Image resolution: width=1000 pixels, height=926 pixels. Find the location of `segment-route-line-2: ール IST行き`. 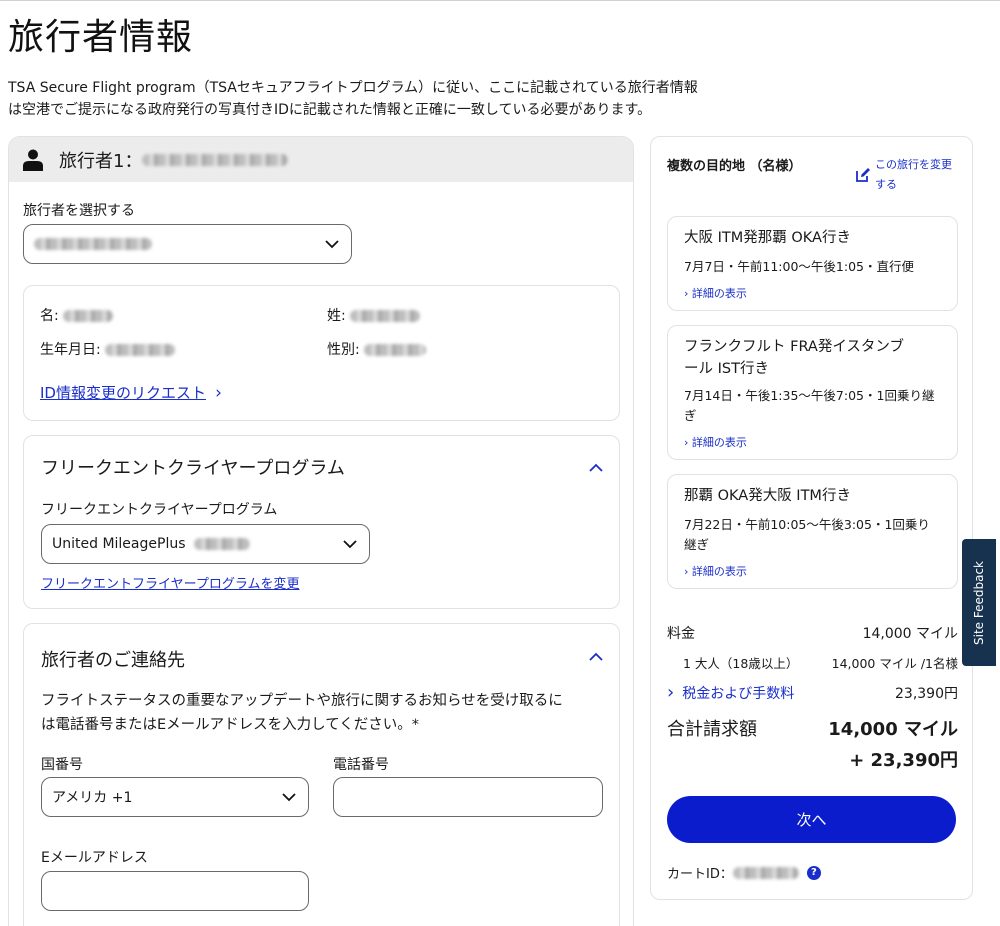

segment-route-line-2: ール IST行き is located at coordinates (726, 369).